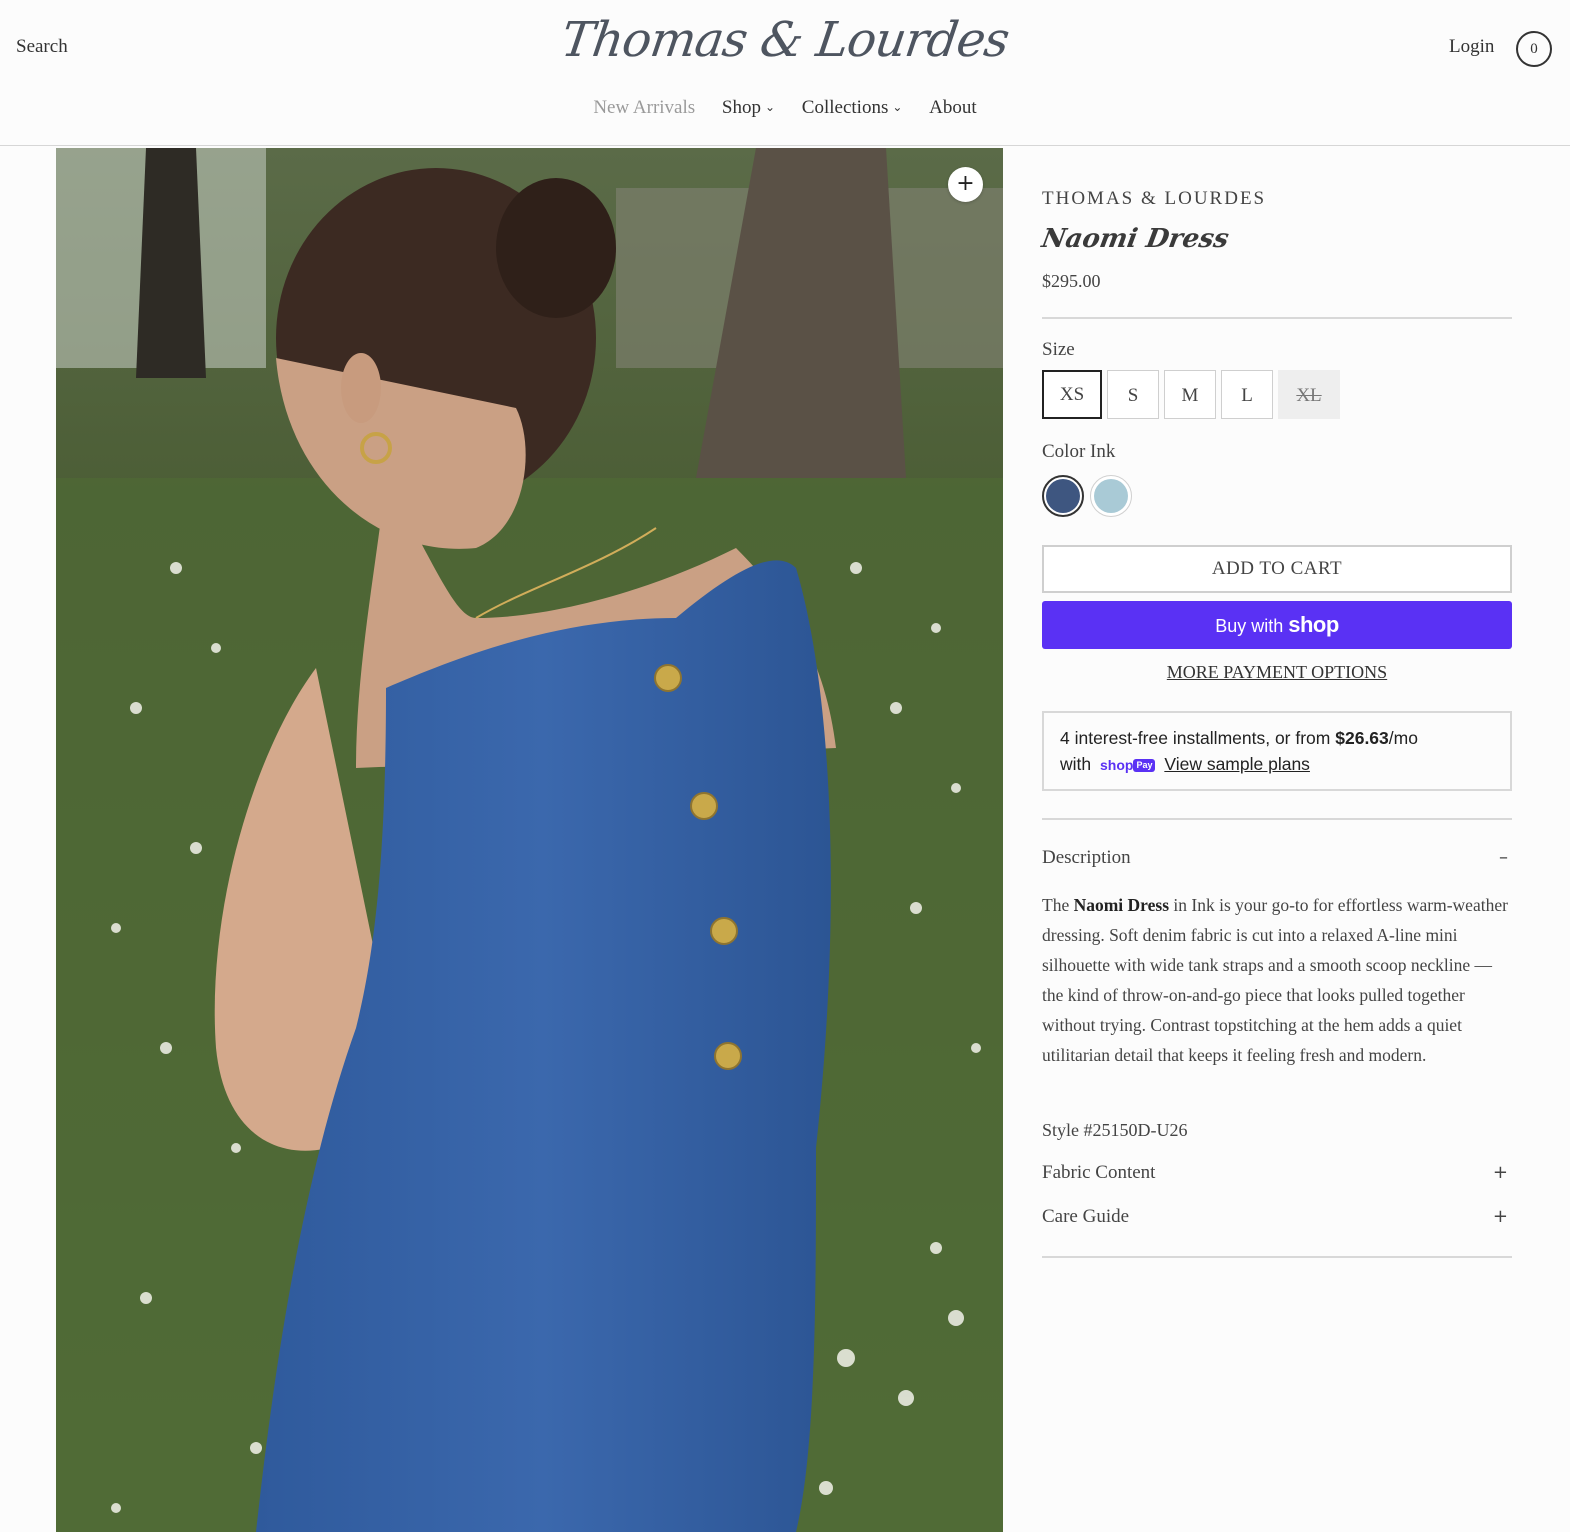  I want to click on pay-pill: Pay, so click(1144, 765).